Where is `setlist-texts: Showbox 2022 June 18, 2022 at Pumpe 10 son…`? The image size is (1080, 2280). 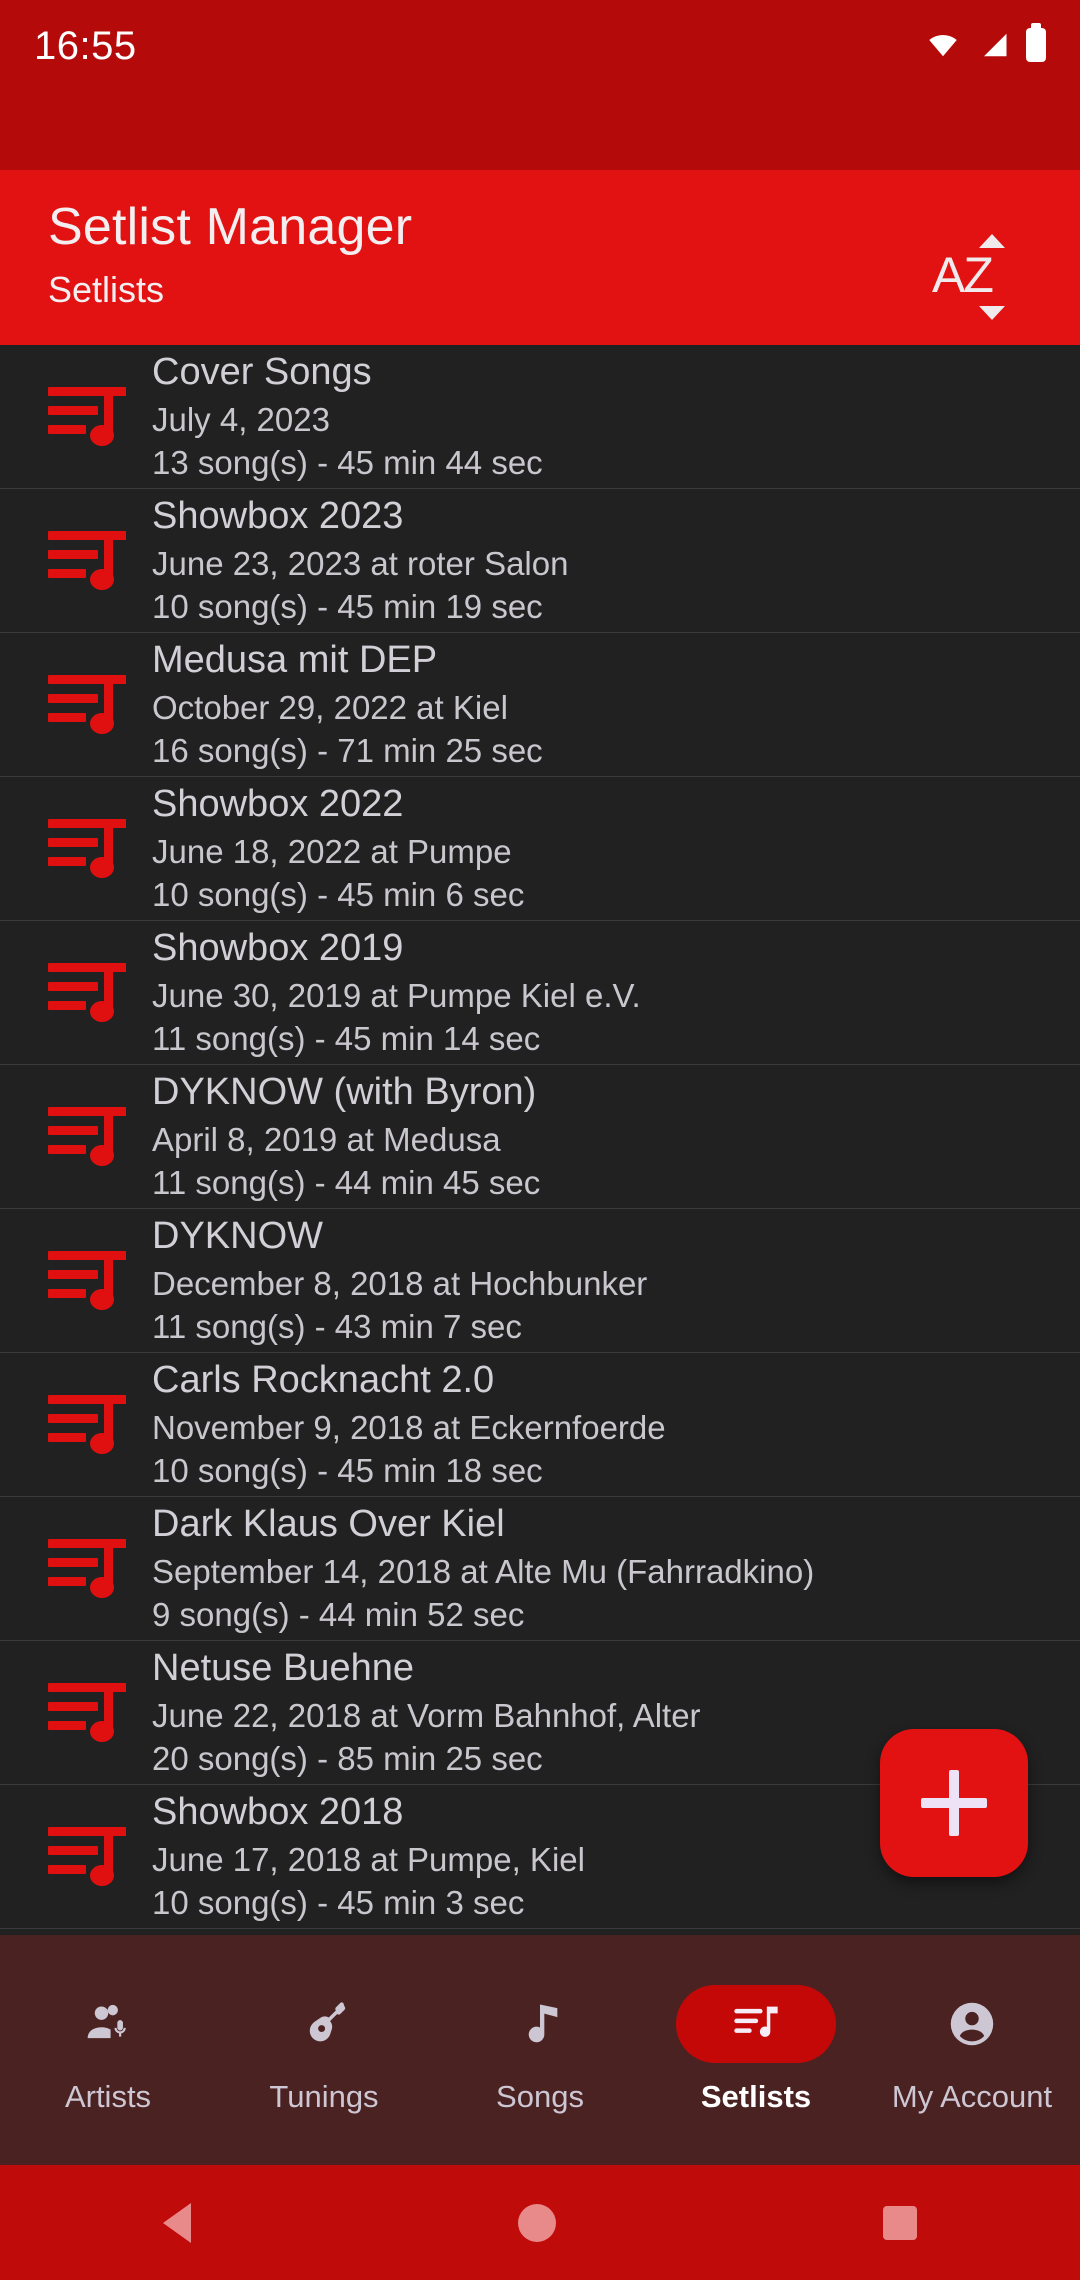
setlist-texts: Showbox 2022 June 18, 2022 at Pumpe 10 son… is located at coordinates (338, 848).